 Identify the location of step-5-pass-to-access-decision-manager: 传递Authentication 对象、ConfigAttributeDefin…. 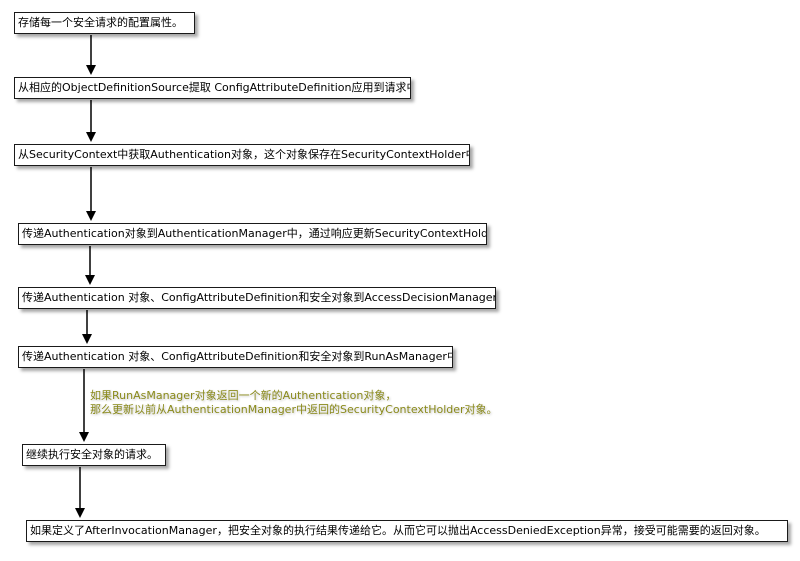
(257, 298).